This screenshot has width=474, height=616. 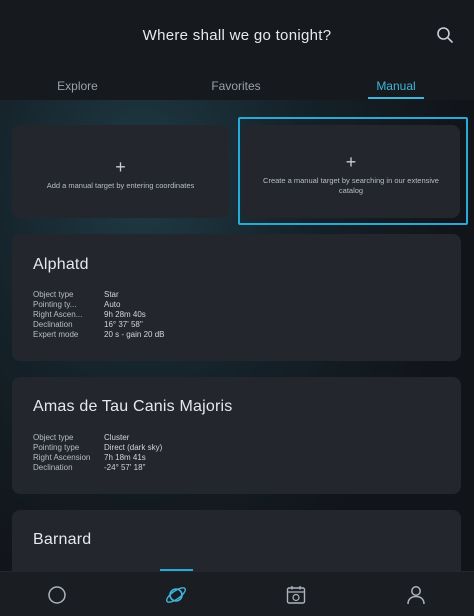 What do you see at coordinates (176, 595) in the screenshot?
I see `planet-icon` at bounding box center [176, 595].